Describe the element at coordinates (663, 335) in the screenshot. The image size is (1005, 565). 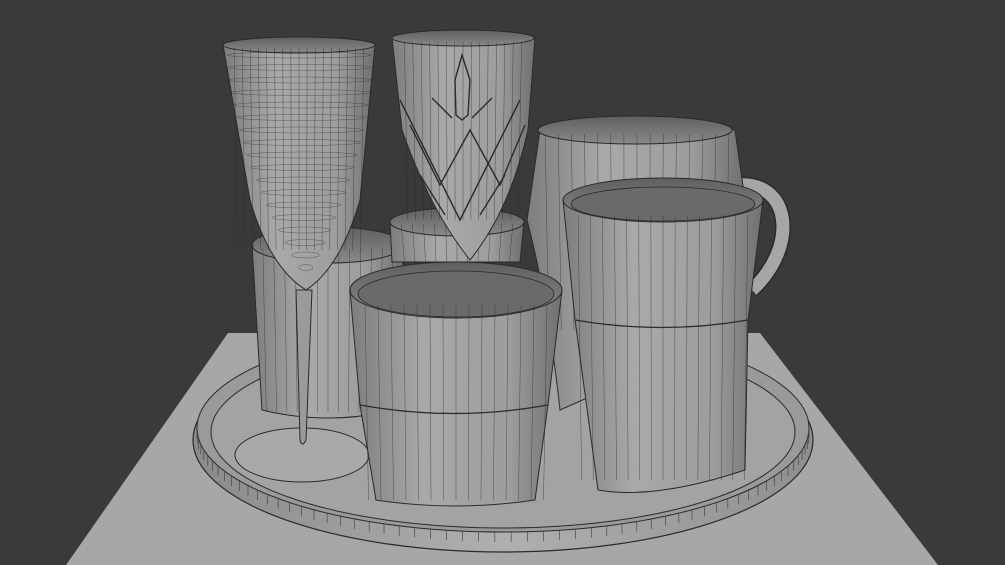
I see `tall-faceted-glass` at that location.